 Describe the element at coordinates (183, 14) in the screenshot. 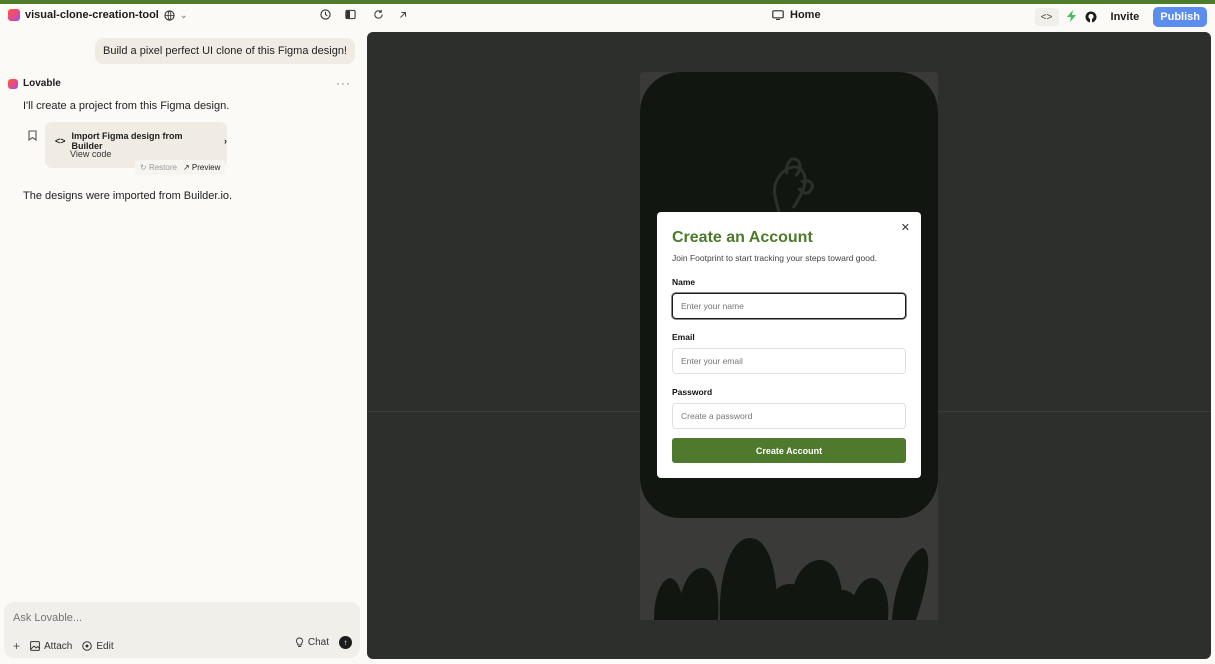

I see `chevron-down-icon: ⌄` at that location.